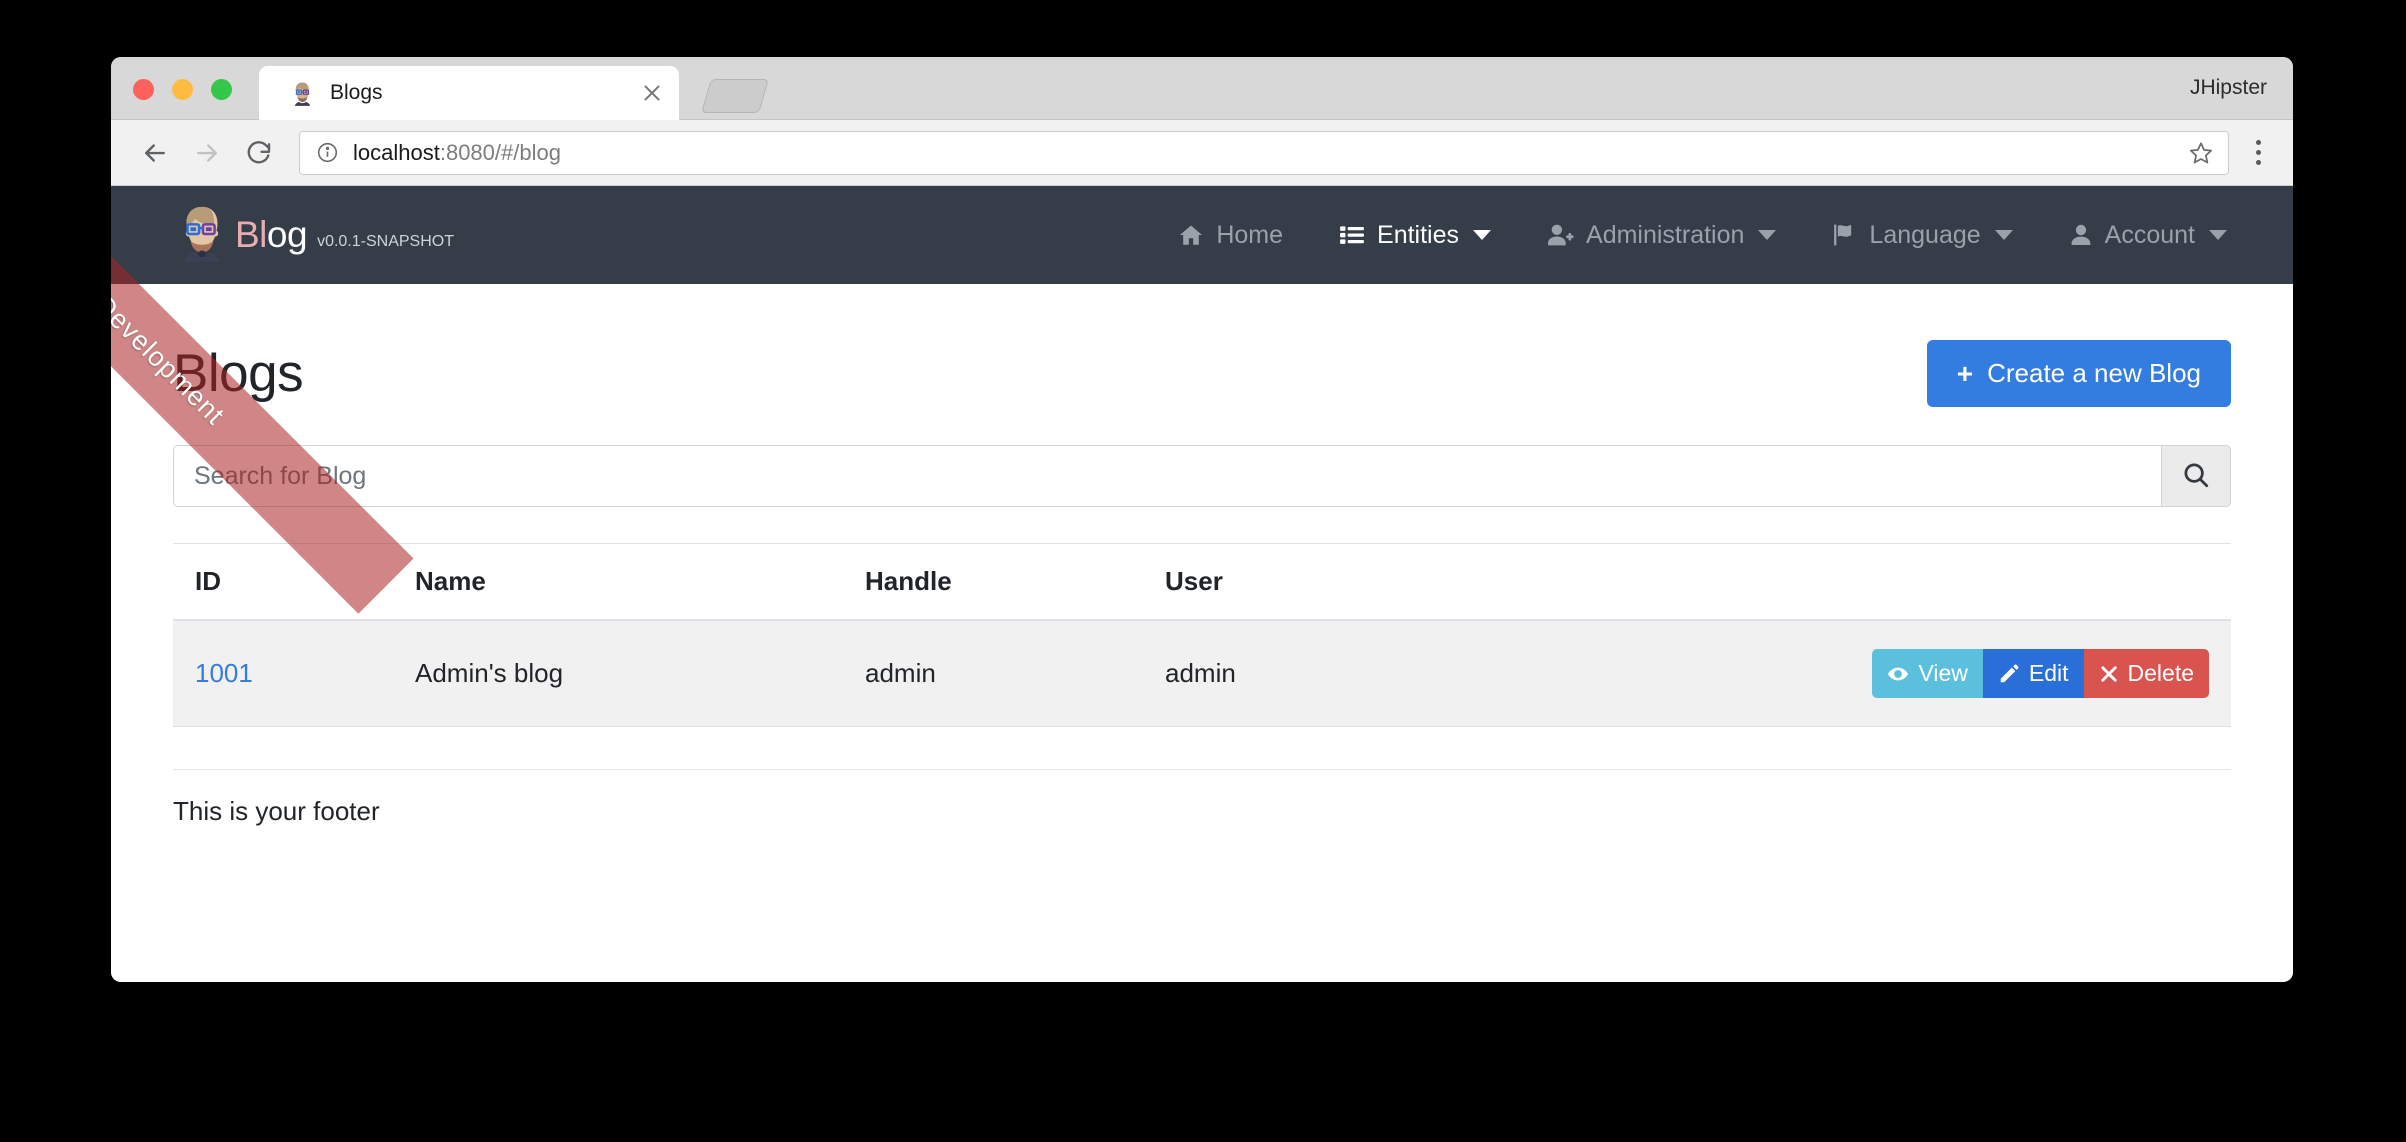 The height and width of the screenshot is (1142, 2406). Describe the element at coordinates (652, 93) in the screenshot. I see `close-icon` at that location.